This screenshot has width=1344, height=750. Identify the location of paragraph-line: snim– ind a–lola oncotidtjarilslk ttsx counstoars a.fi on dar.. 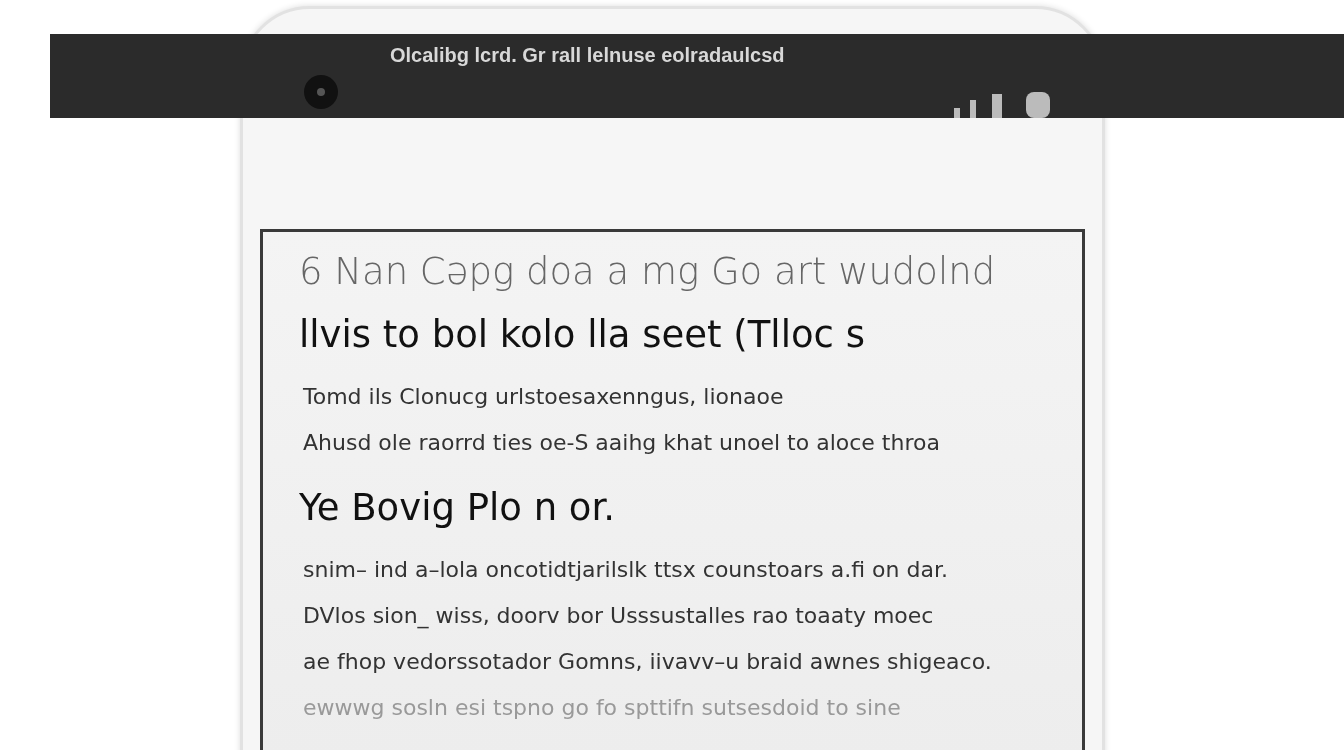
(626, 570).